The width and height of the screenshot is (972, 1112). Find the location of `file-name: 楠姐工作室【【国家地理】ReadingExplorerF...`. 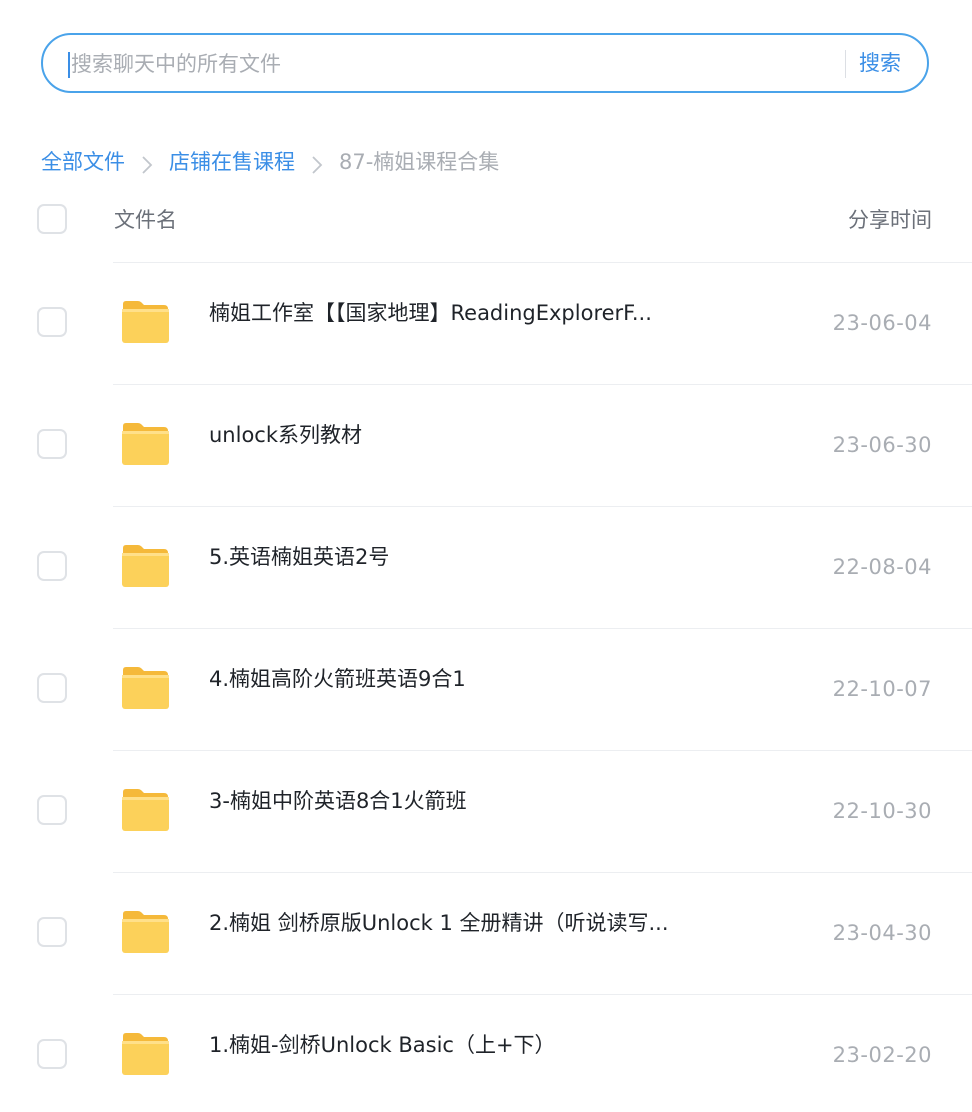

file-name: 楠姐工作室【【国家地理】ReadingExplorerF... is located at coordinates (430, 313).